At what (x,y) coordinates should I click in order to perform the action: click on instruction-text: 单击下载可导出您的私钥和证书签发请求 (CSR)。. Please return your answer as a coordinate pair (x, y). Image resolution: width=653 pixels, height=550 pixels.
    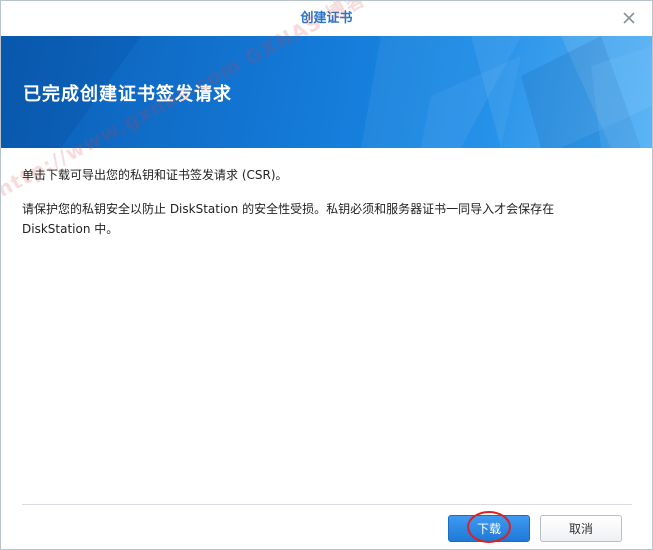
    Looking at the image, I should click on (155, 175).